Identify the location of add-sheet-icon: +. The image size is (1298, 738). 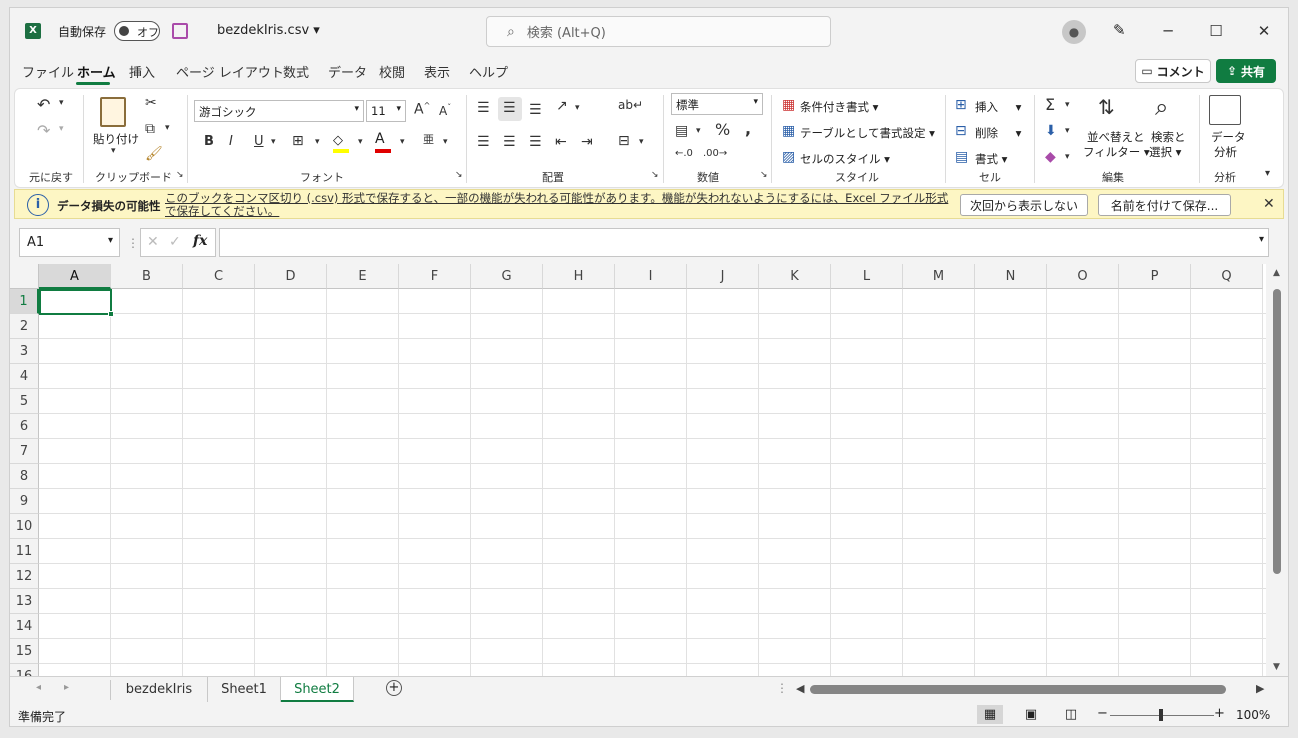
(394, 688).